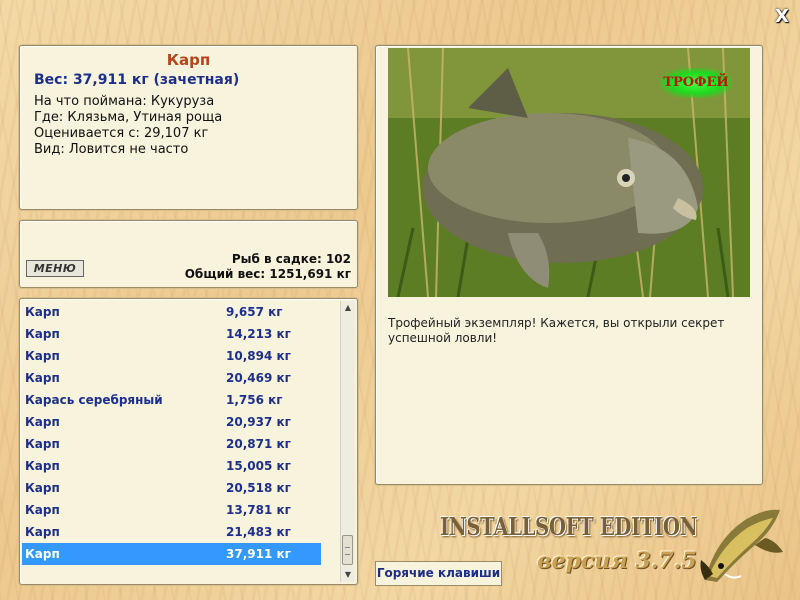  I want to click on list-item: Карп 20,871 кг, so click(181, 444).